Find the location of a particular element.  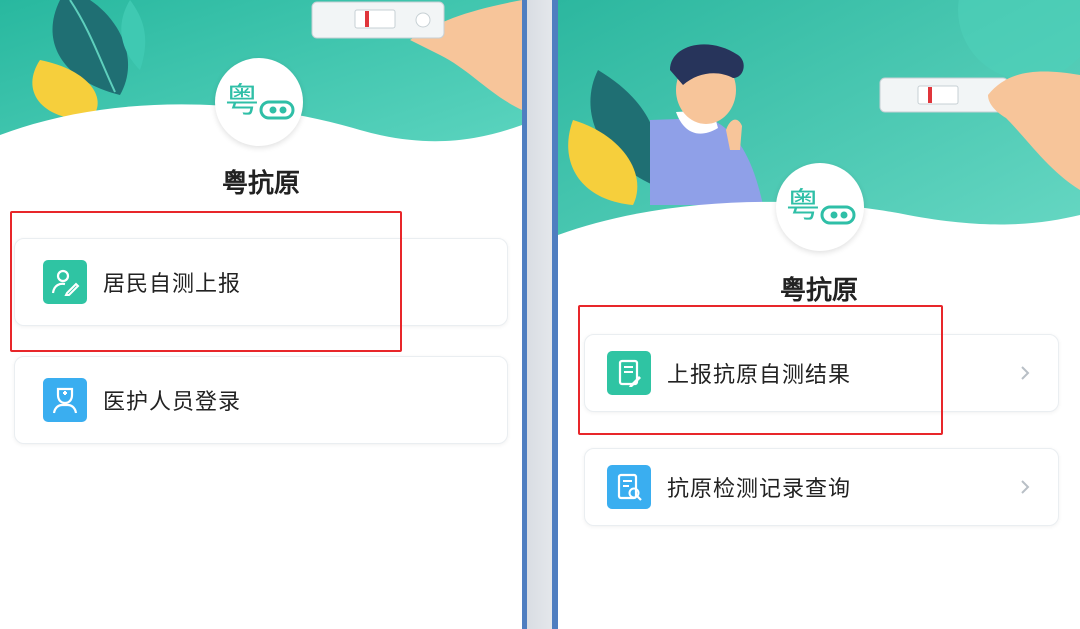

panel-divider is located at coordinates (540, 314).